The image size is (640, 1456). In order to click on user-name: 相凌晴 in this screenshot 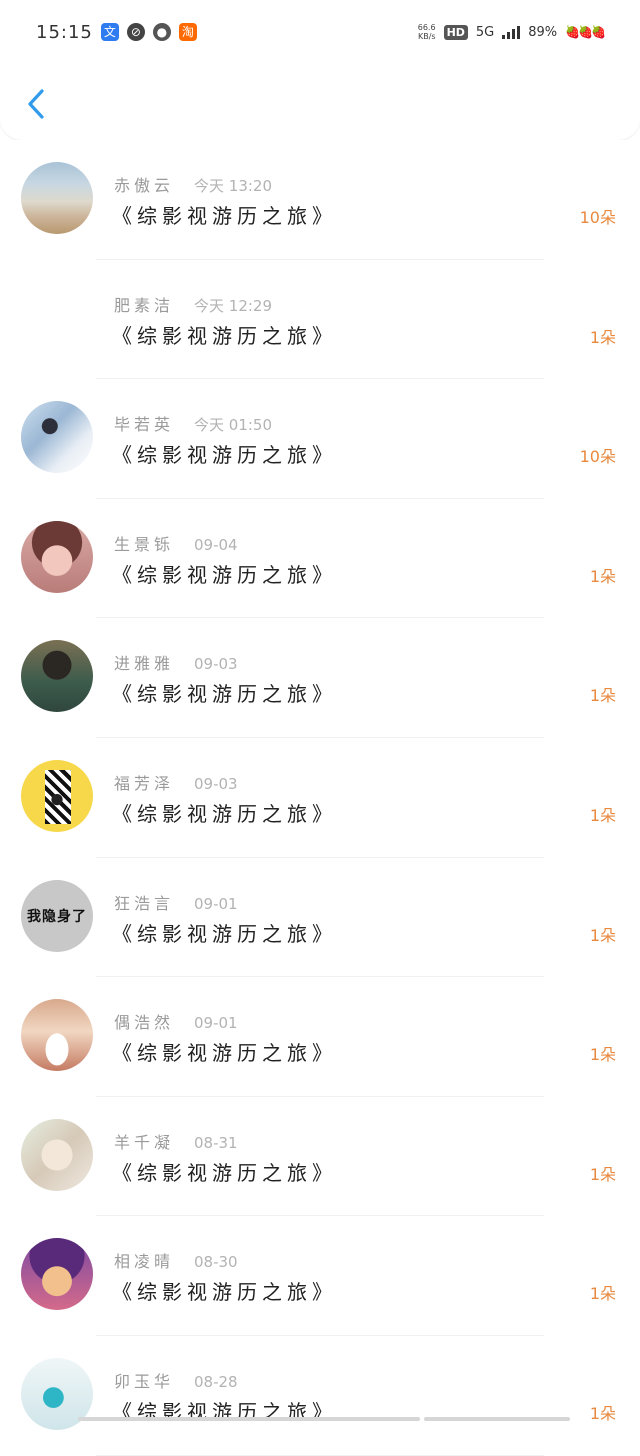, I will do `click(144, 1260)`.